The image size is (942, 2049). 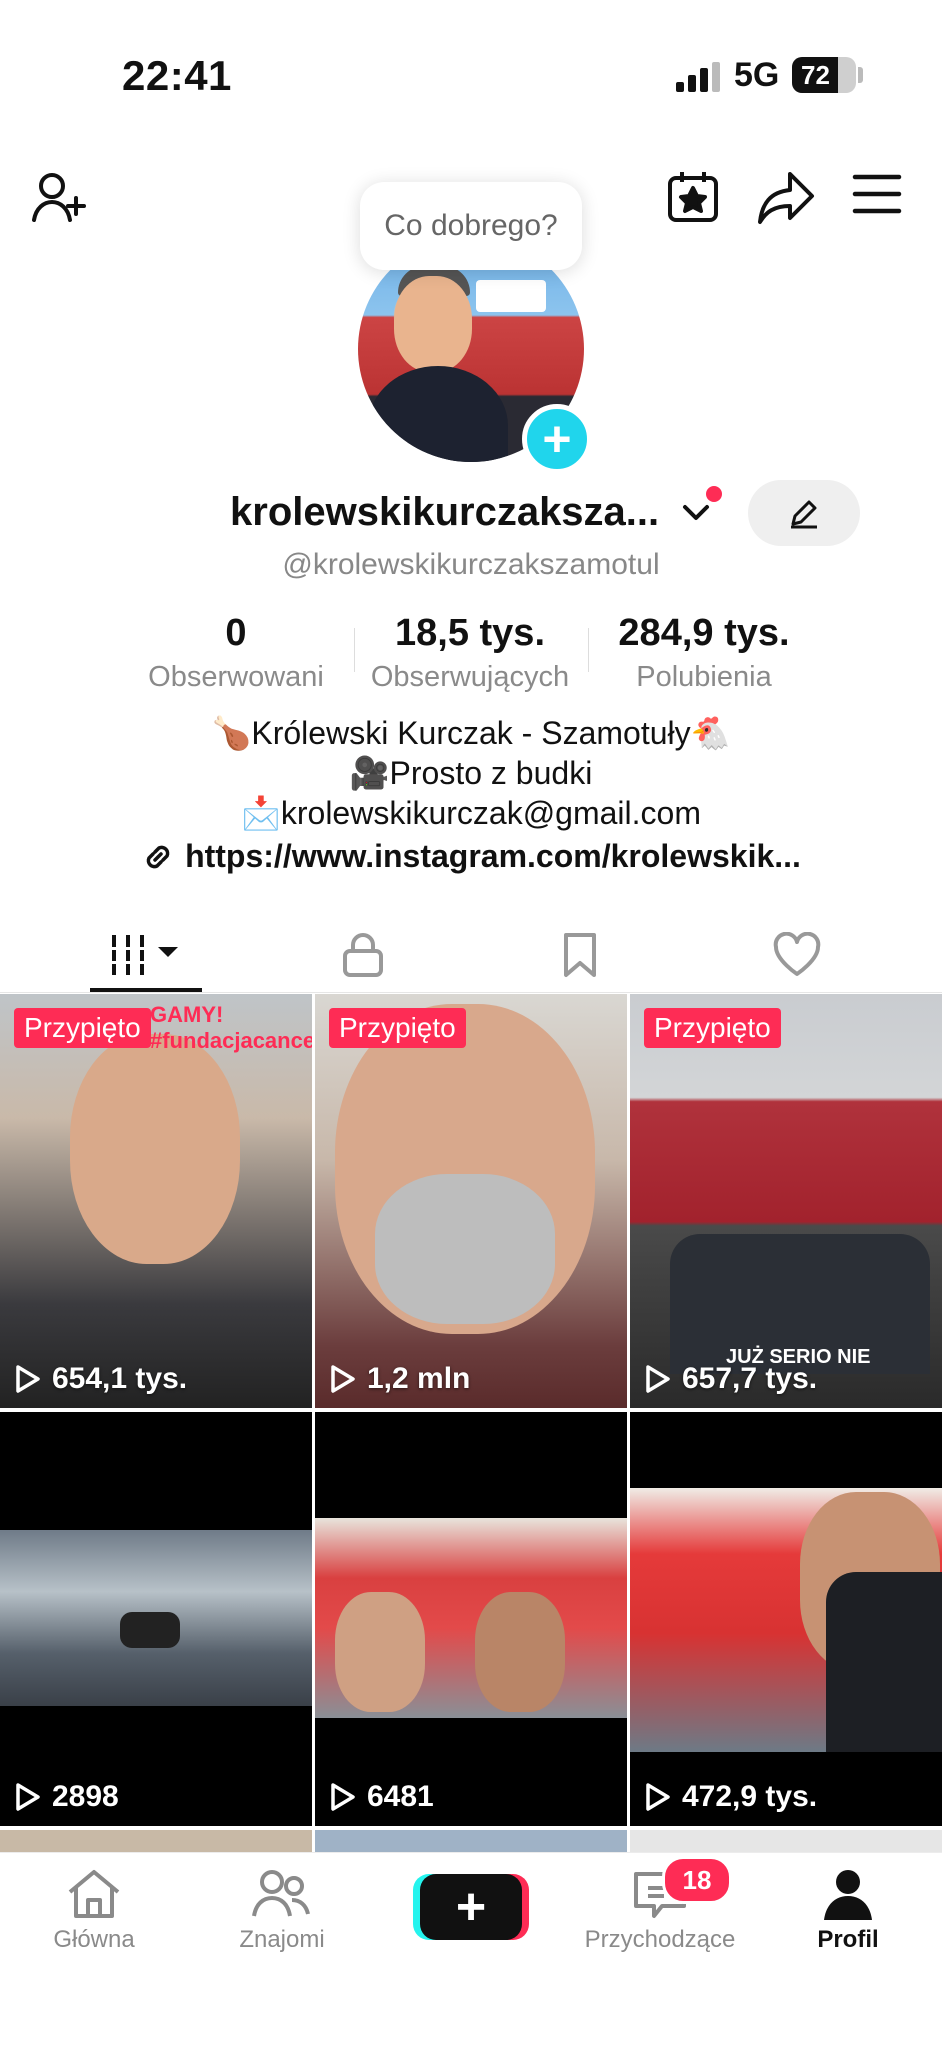 What do you see at coordinates (471, 733) in the screenshot?
I see `bio-line: 🍗Królewski Kurczak - Szamotuły🐔` at bounding box center [471, 733].